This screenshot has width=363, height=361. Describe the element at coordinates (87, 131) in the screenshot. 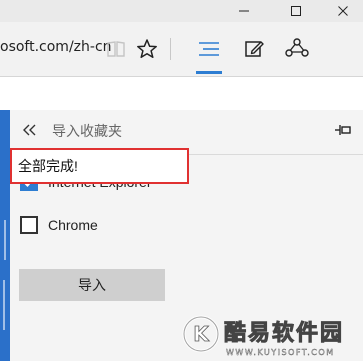

I see `panel-title: 导入收藏夹` at that location.